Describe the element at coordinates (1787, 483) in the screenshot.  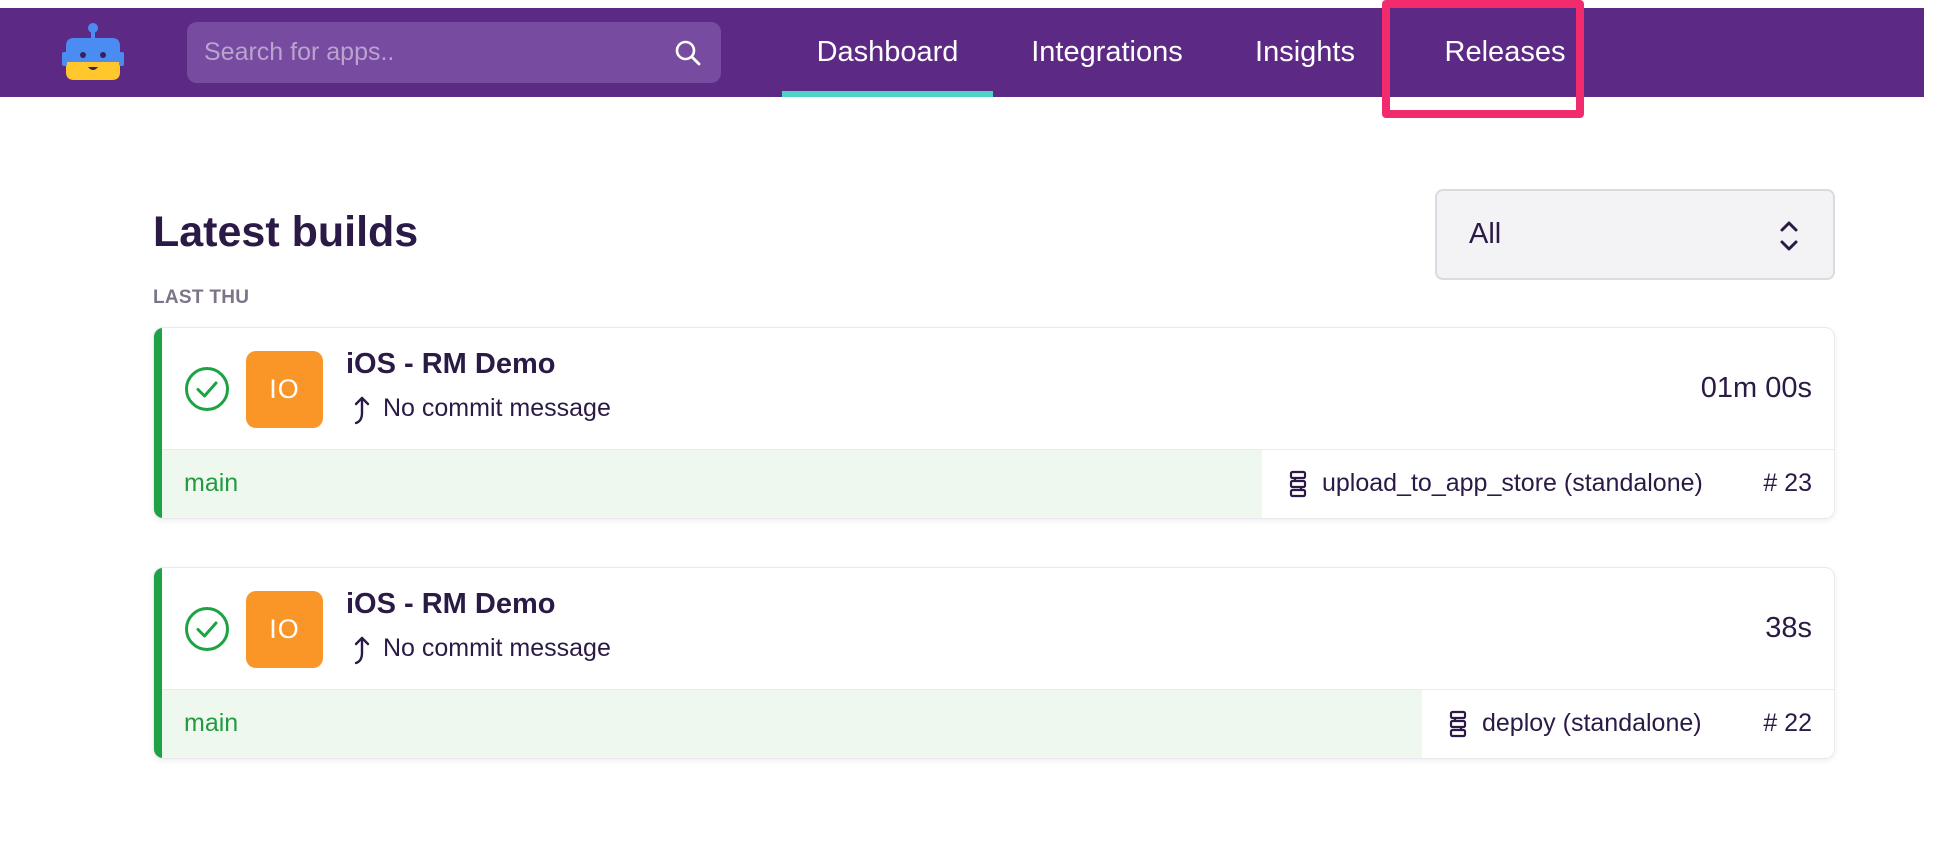
I see `build-number: # 23` at that location.